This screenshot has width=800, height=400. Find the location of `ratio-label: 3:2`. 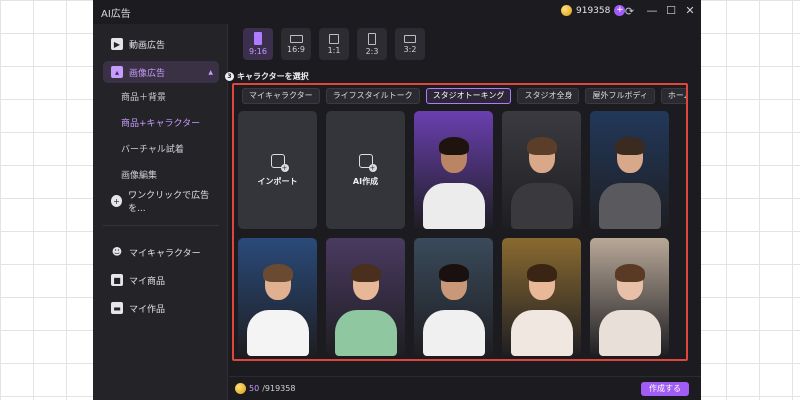

ratio-label: 3:2 is located at coordinates (410, 49).